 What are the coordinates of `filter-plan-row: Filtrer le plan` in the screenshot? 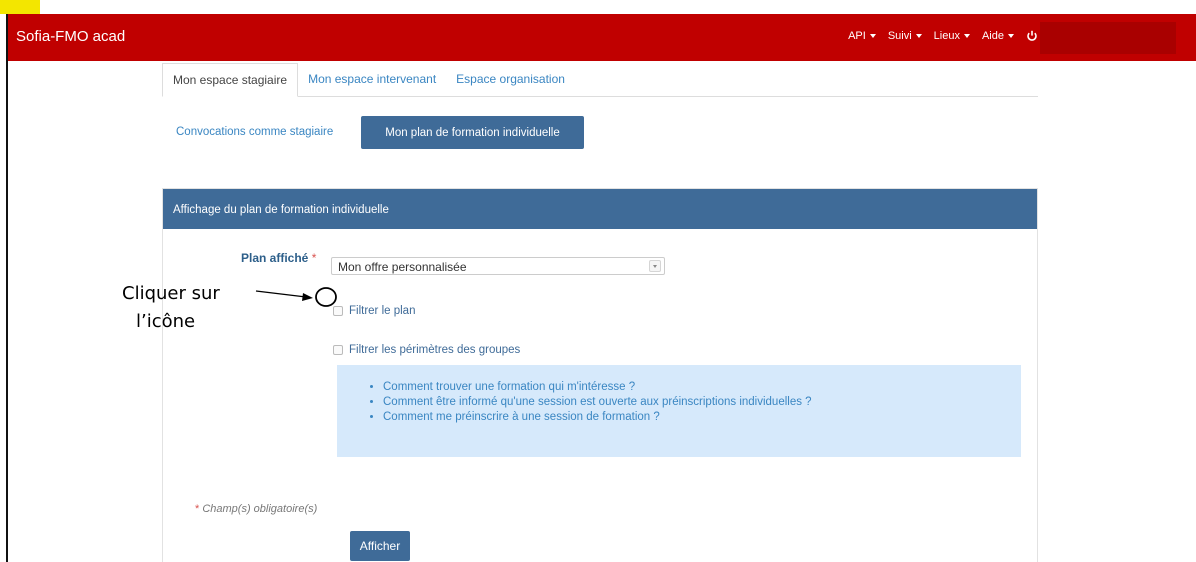 It's located at (374, 311).